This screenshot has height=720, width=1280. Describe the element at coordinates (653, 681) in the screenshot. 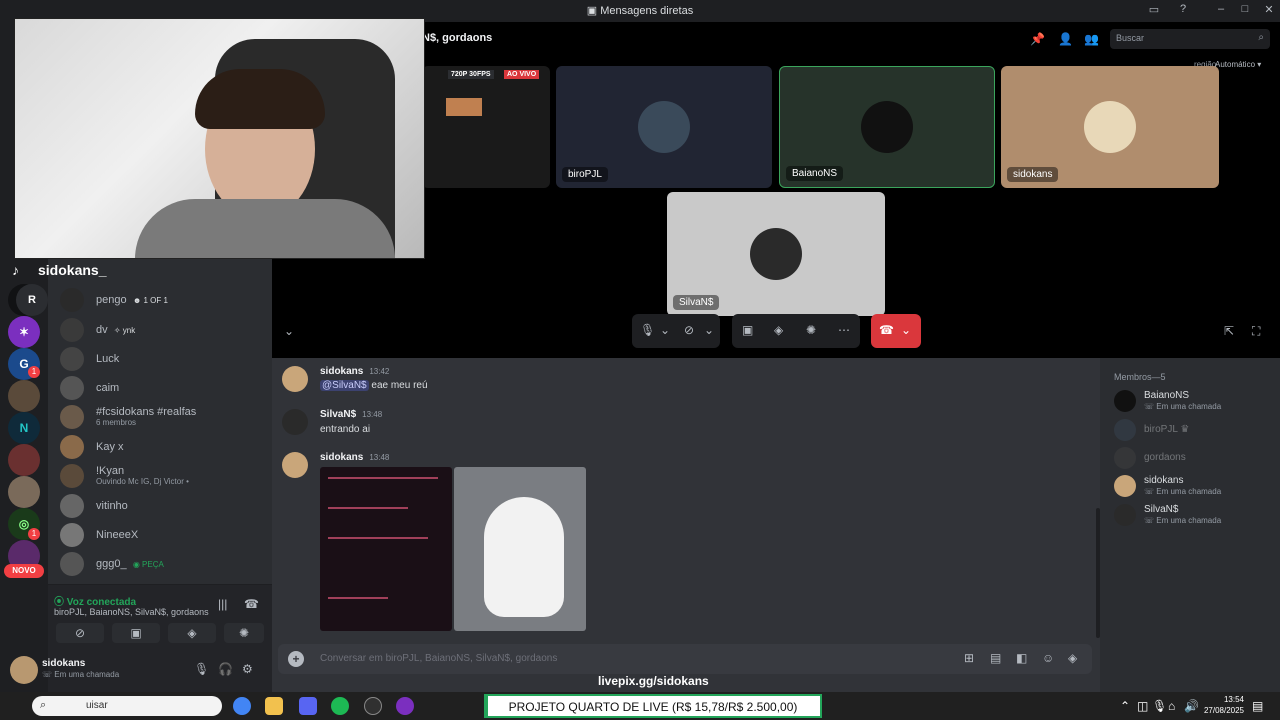

I see `livepix-link: livepix.gg/sidokans` at that location.